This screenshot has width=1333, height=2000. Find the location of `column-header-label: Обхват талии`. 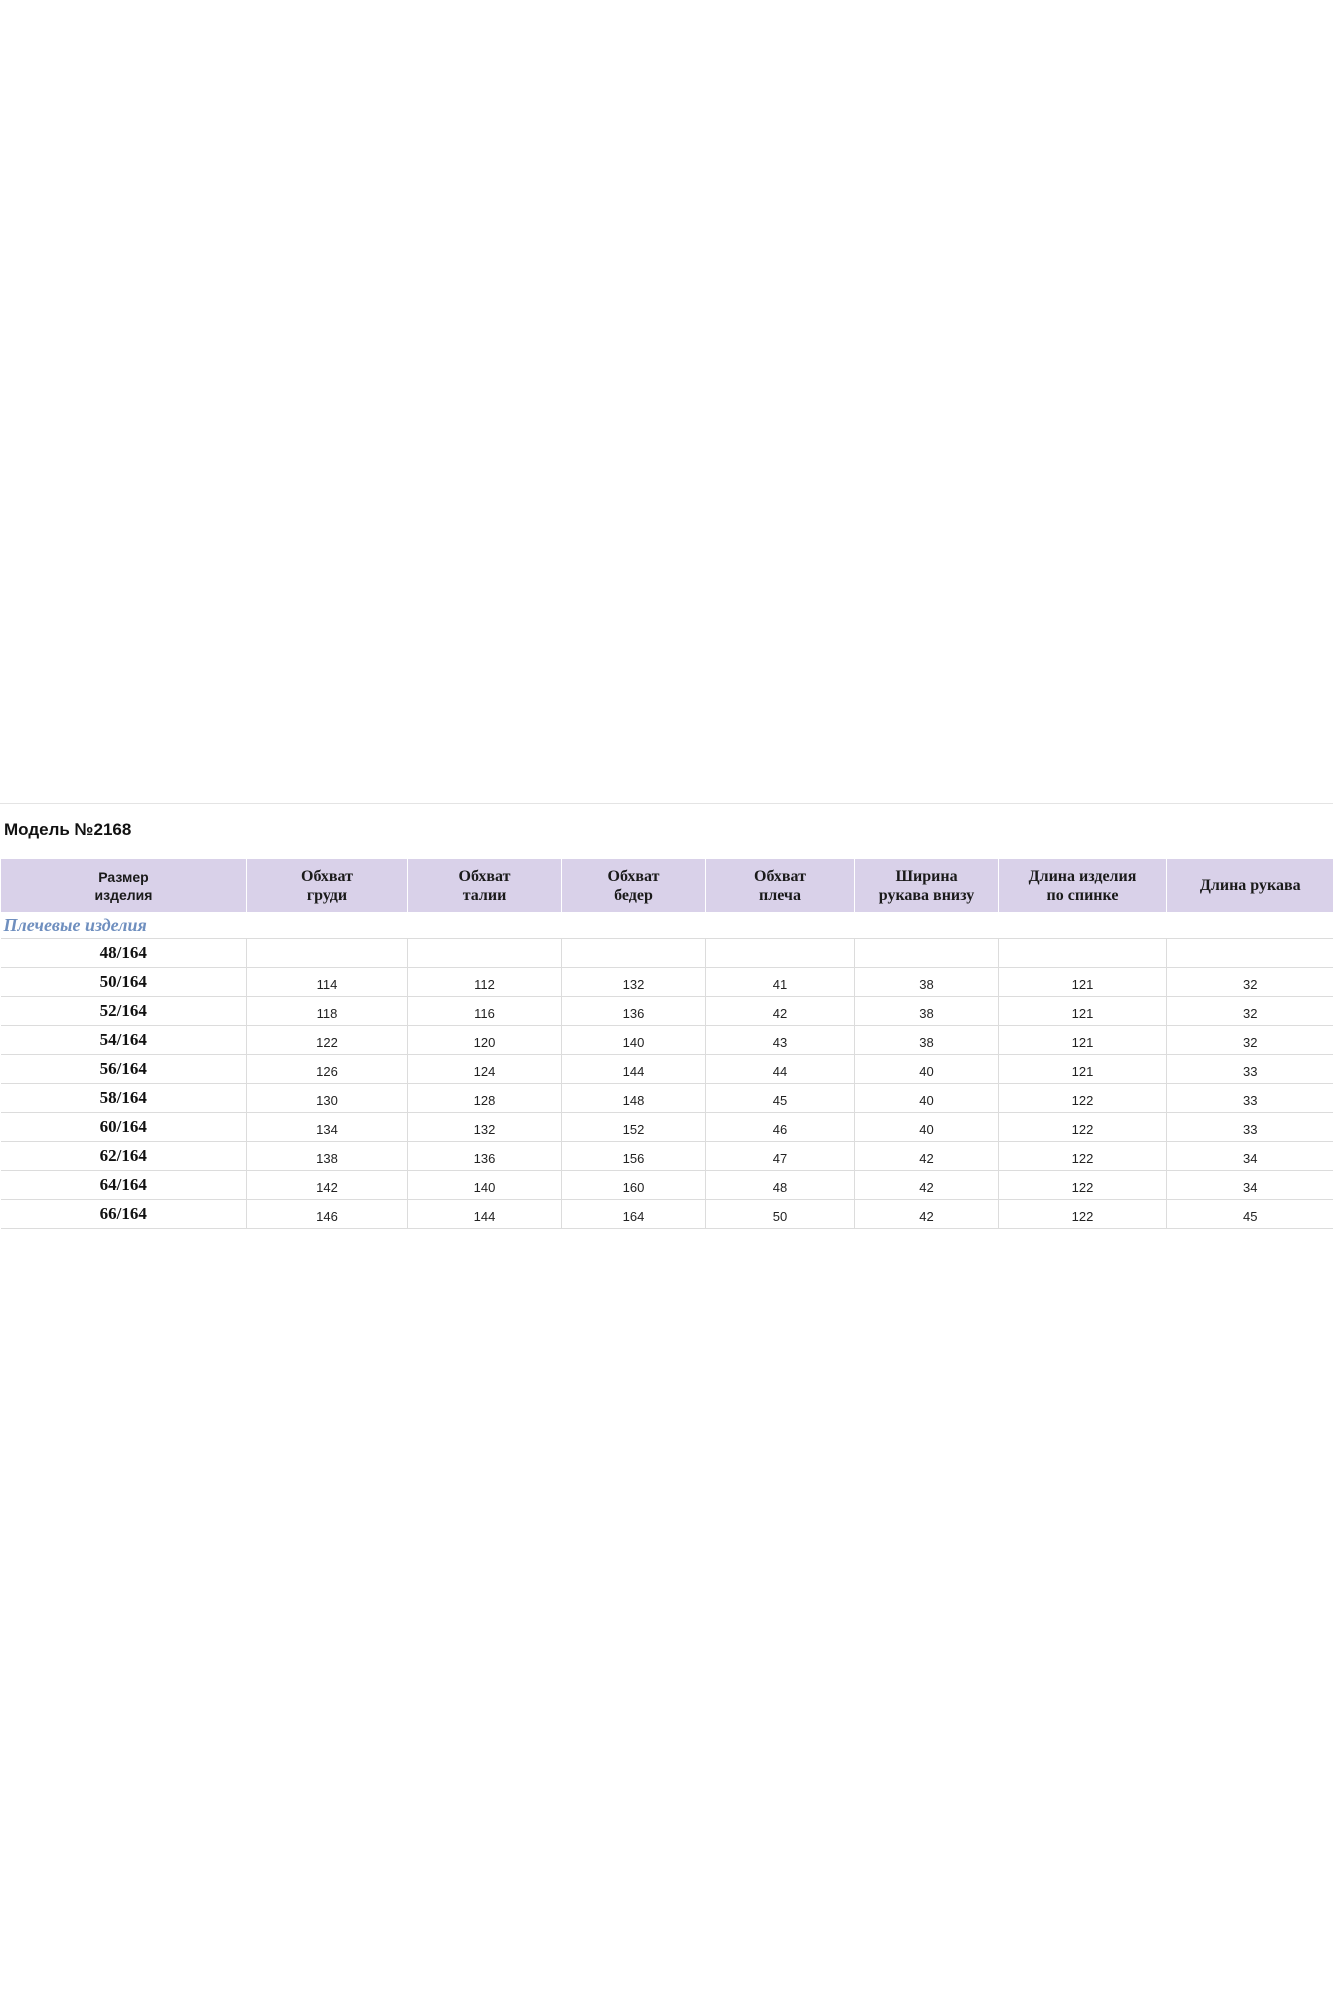

column-header-label: Обхват талии is located at coordinates (484, 885).